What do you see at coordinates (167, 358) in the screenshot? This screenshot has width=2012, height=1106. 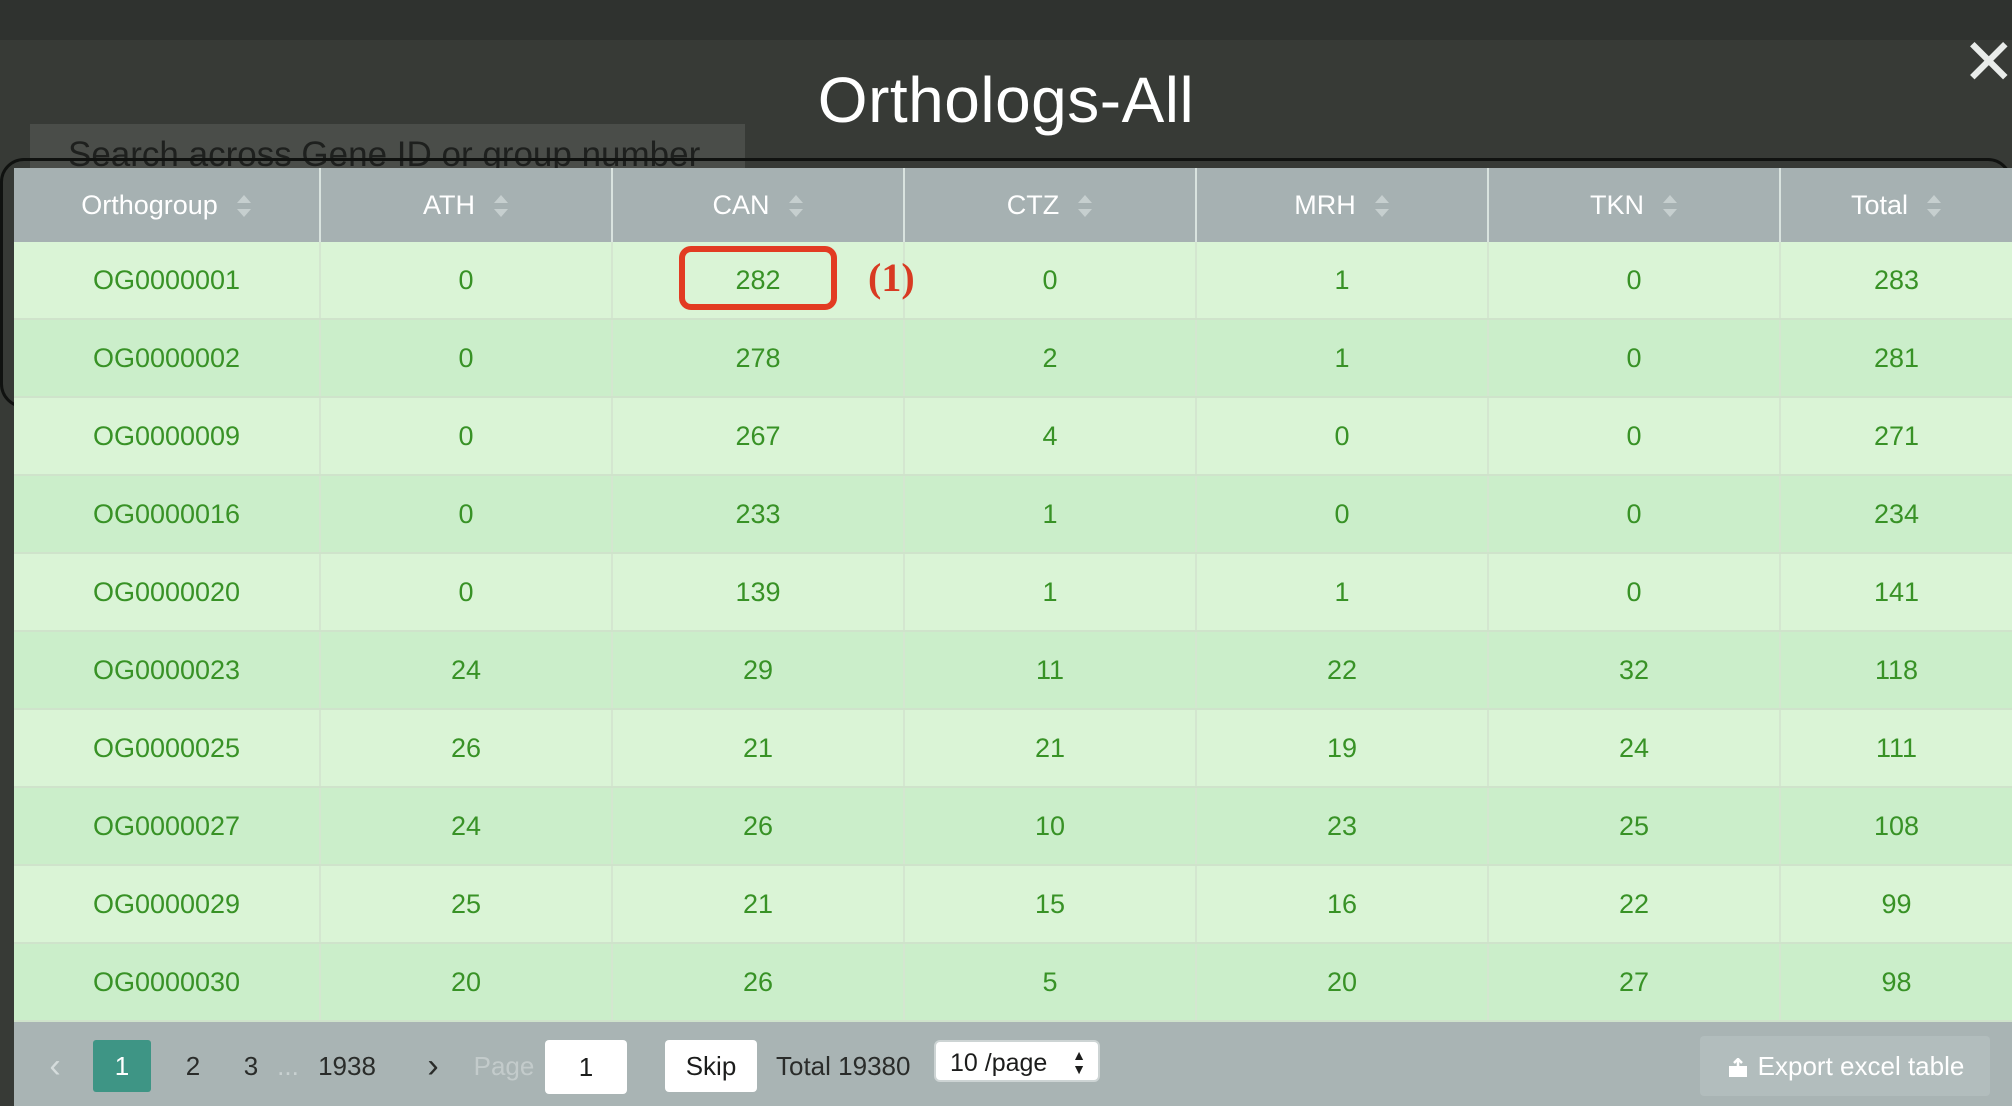 I see `orthogroup-link: OG0000002` at bounding box center [167, 358].